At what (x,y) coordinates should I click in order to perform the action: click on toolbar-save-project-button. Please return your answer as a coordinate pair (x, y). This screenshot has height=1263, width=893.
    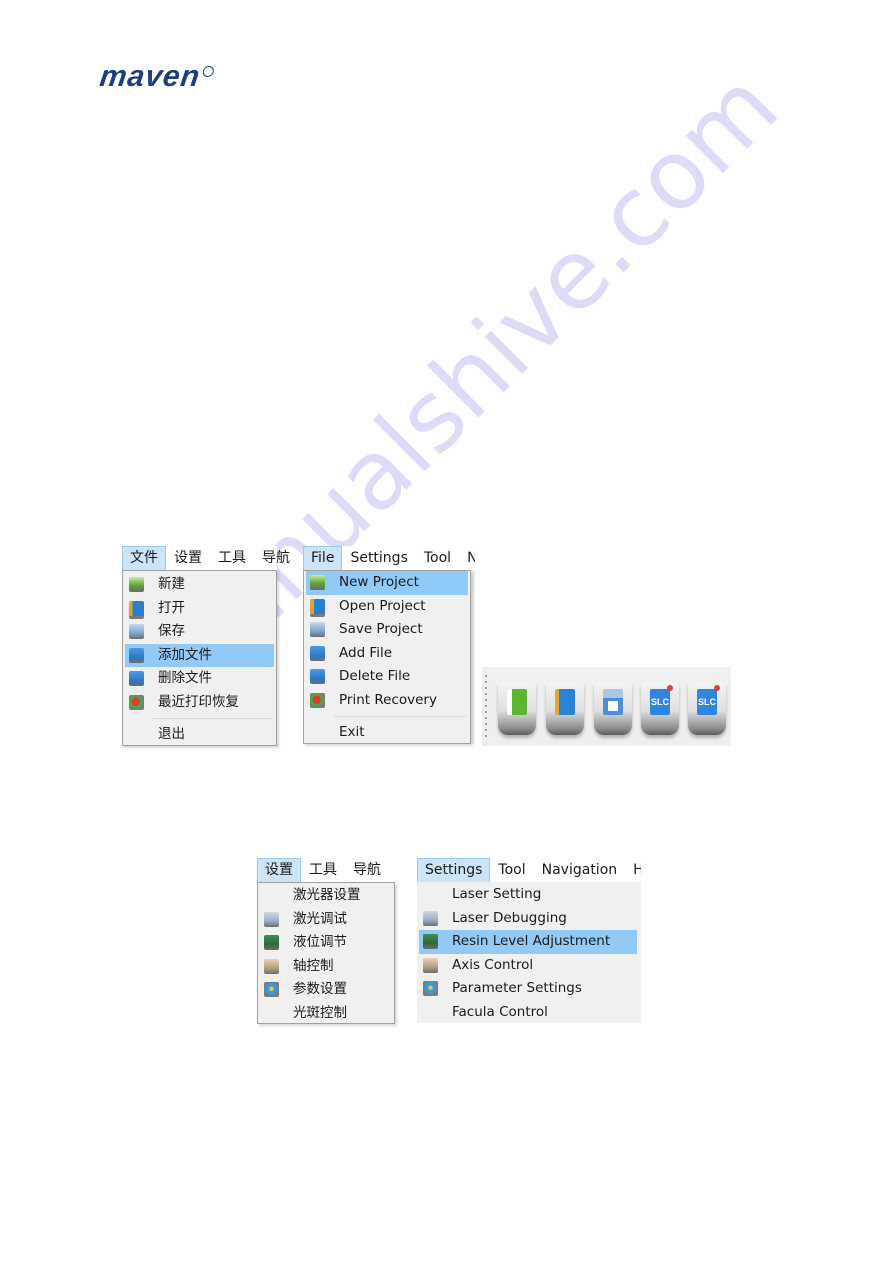
    Looking at the image, I should click on (613, 708).